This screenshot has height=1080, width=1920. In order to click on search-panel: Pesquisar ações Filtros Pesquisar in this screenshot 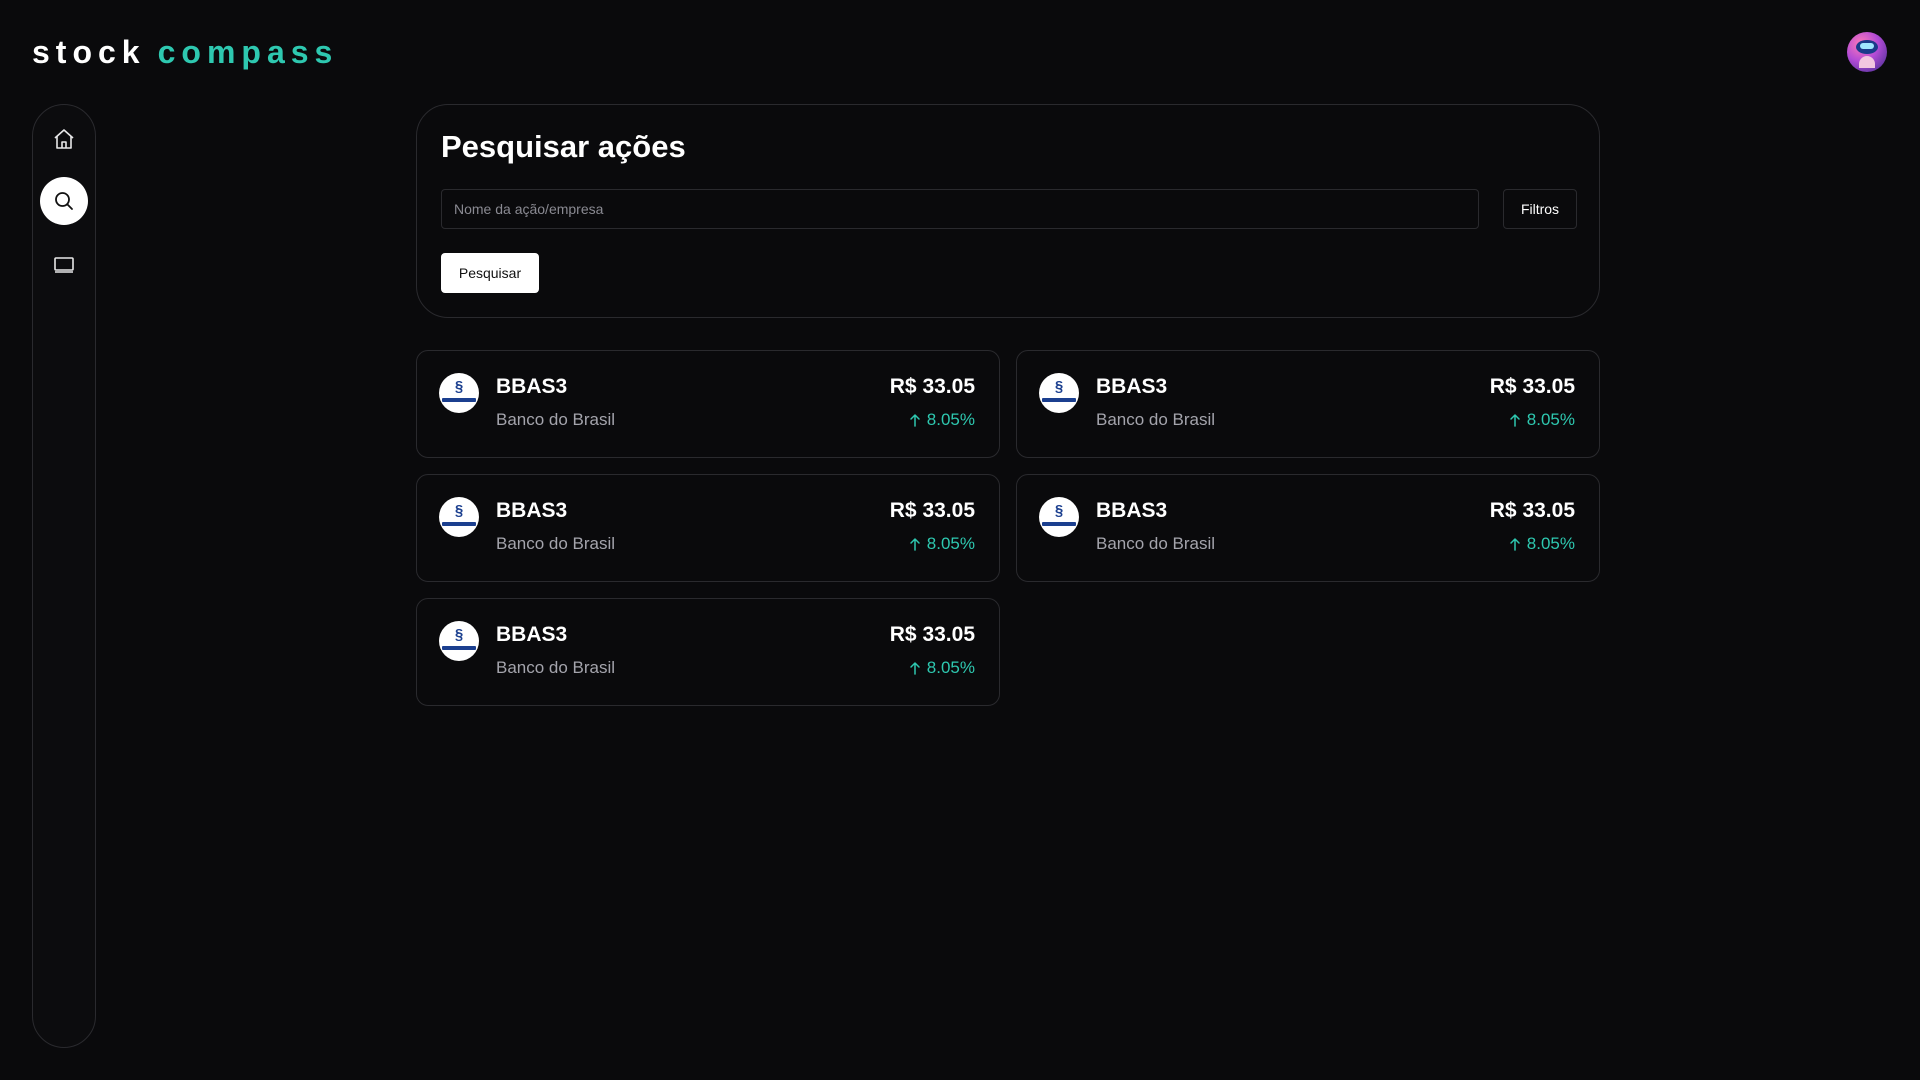, I will do `click(1008, 211)`.